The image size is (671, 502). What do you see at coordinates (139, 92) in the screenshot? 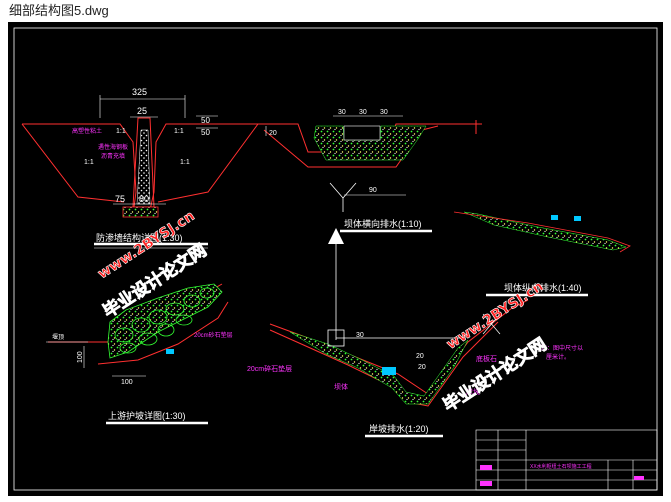
I see `dim-325: 325` at bounding box center [139, 92].